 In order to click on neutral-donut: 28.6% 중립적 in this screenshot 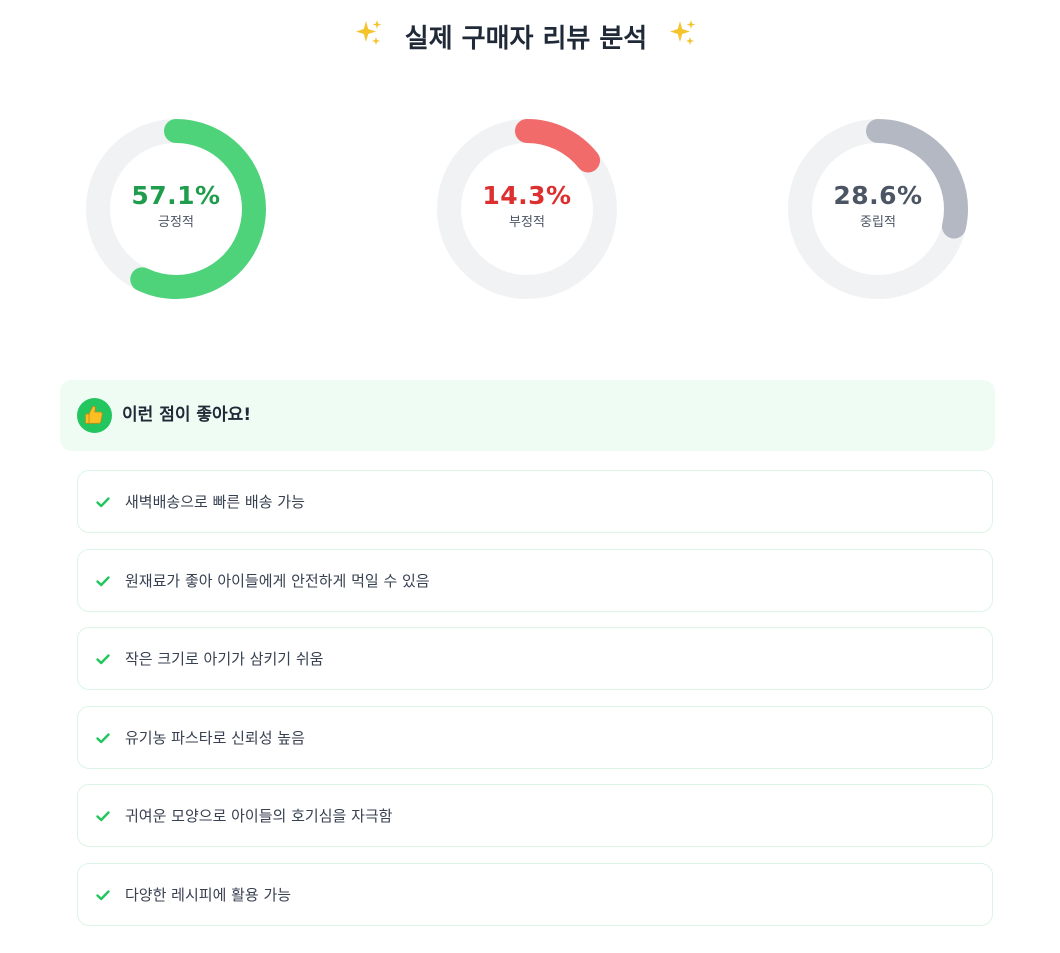, I will do `click(878, 209)`.